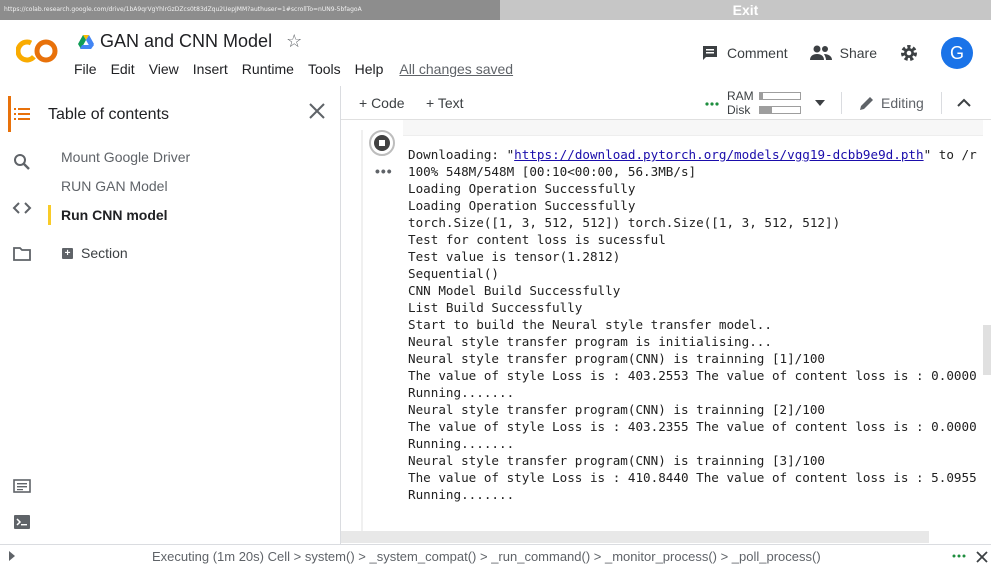 The width and height of the screenshot is (991, 568). Describe the element at coordinates (384, 171) in the screenshot. I see `output-menu-icon: •••` at that location.